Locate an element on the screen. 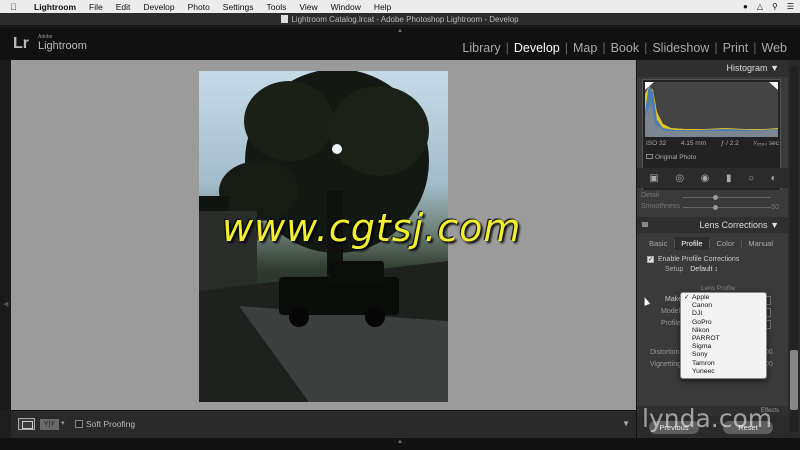 Image resolution: width=800 pixels, height=450 pixels. tab-manual: Manual is located at coordinates (760, 243).